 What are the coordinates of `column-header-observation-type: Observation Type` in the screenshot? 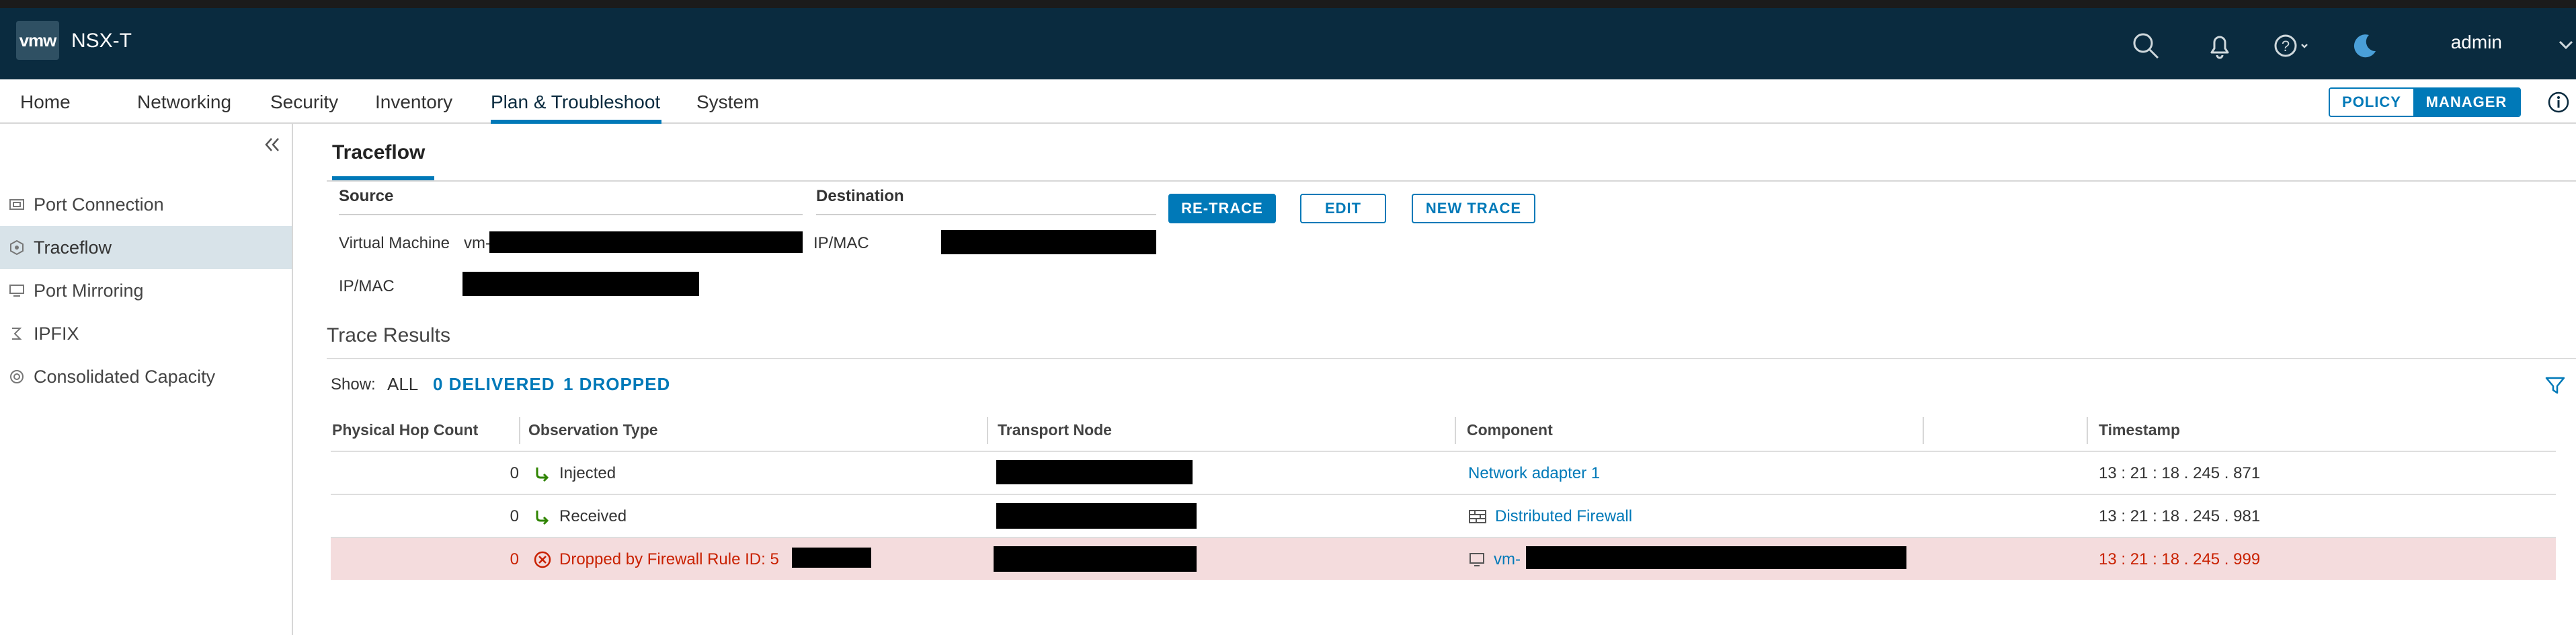 It's located at (593, 430).